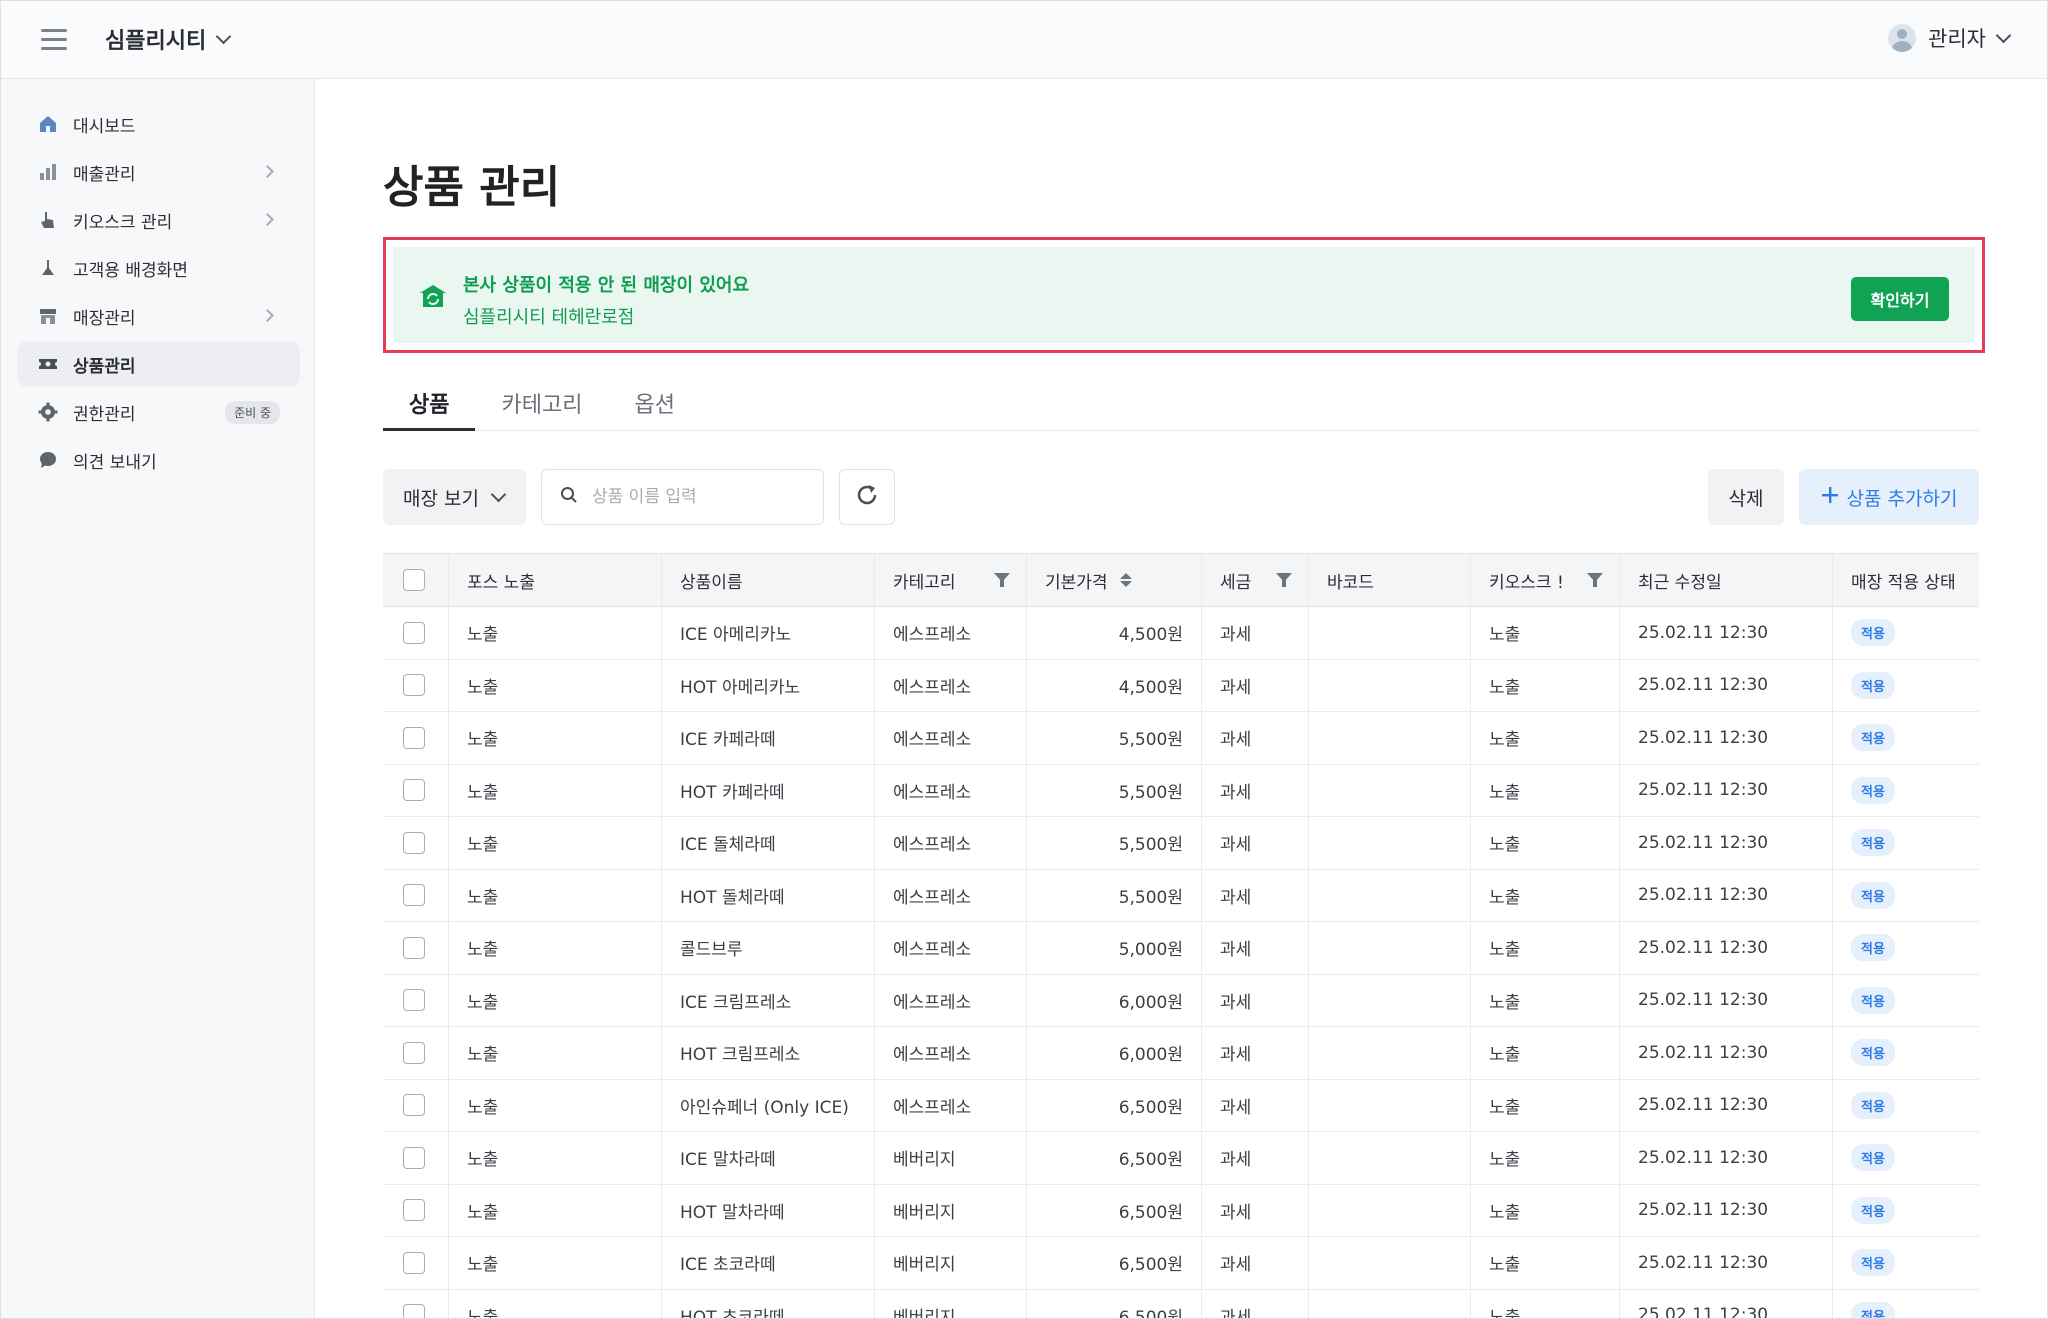 The height and width of the screenshot is (1319, 2048). What do you see at coordinates (1950, 38) in the screenshot?
I see `user-menu: 관리자` at bounding box center [1950, 38].